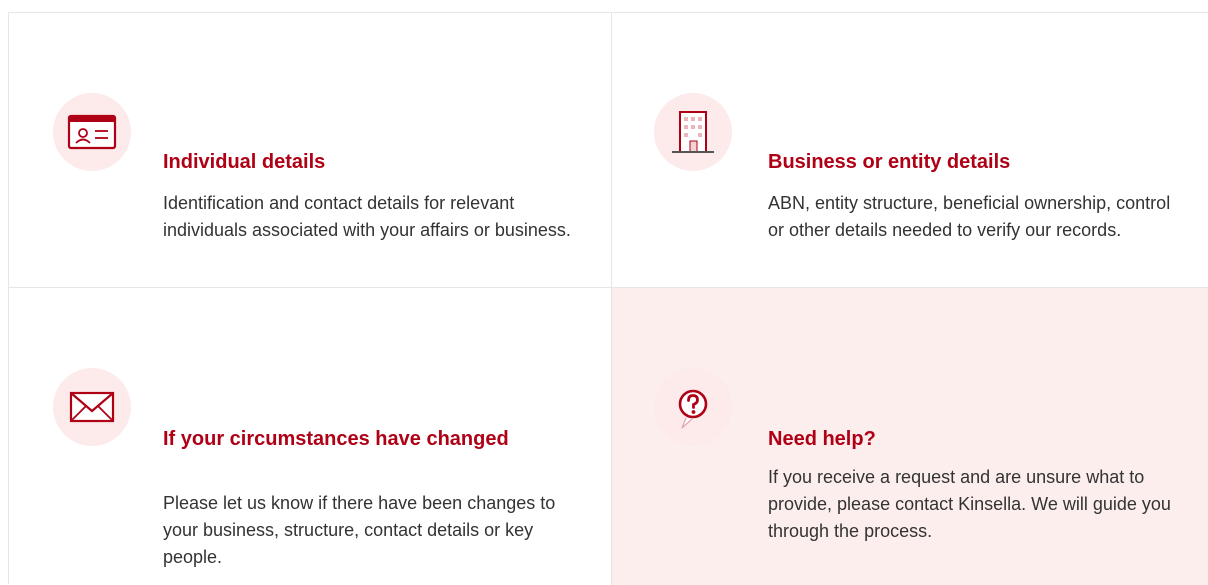 The height and width of the screenshot is (585, 1208). Describe the element at coordinates (822, 439) in the screenshot. I see `card-title: Need help?` at that location.